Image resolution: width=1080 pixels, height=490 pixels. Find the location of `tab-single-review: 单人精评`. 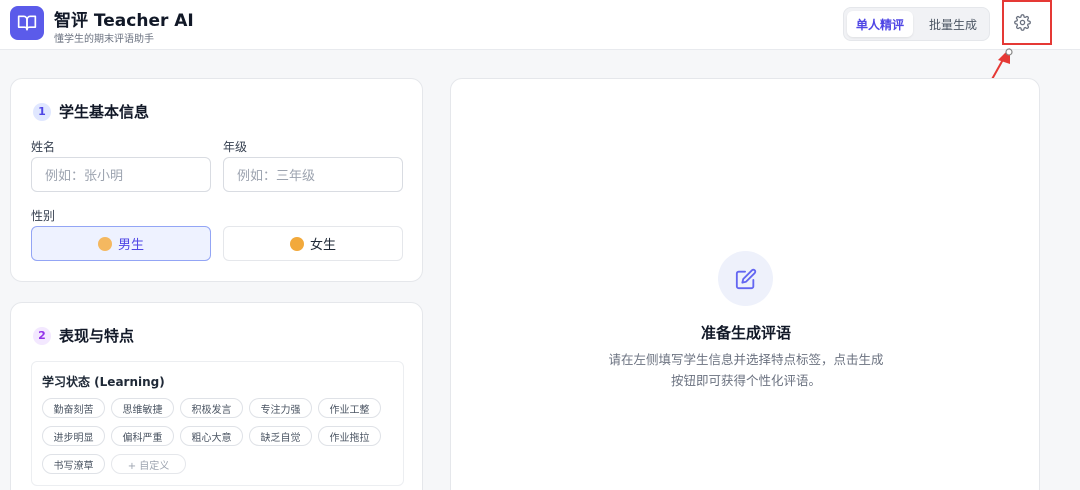

tab-single-review: 单人精评 is located at coordinates (880, 24).